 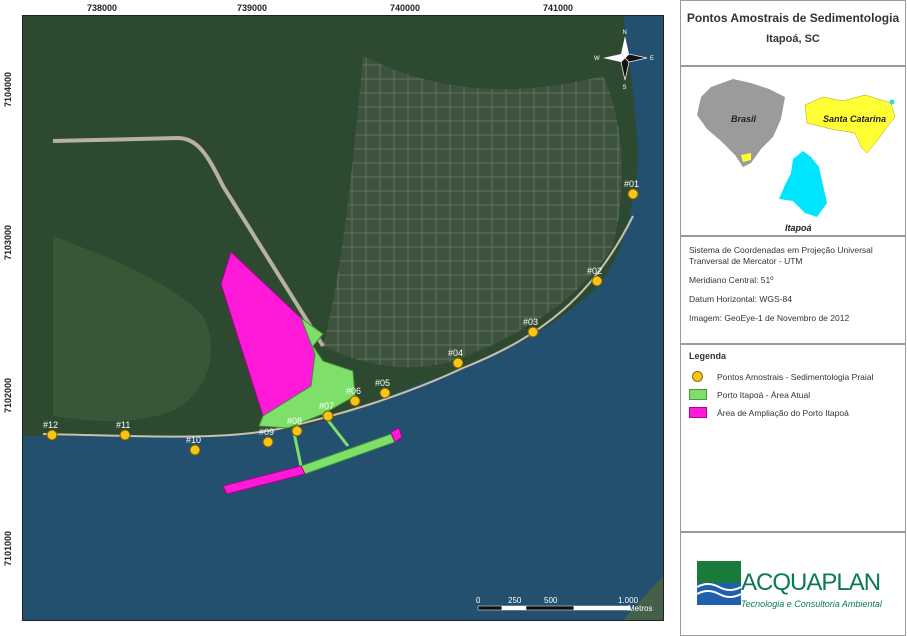 What do you see at coordinates (793, 376) in the screenshot?
I see `legend-item-points: Pontos Amostrais - Sedimentologia Praial` at bounding box center [793, 376].